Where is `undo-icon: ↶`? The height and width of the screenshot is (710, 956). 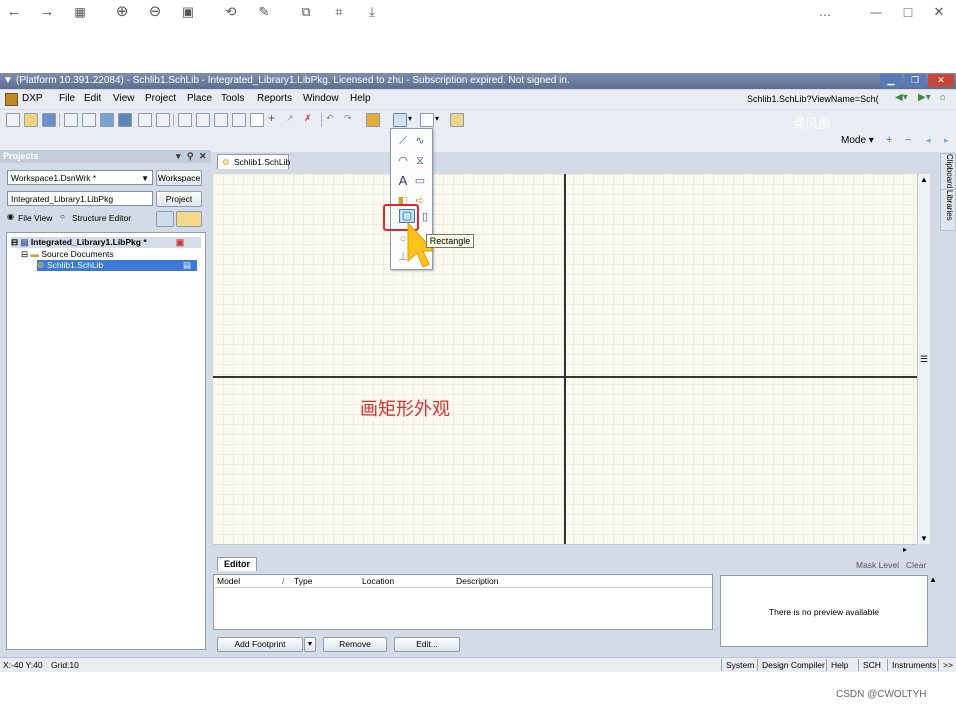 undo-icon: ↶ is located at coordinates (332, 119).